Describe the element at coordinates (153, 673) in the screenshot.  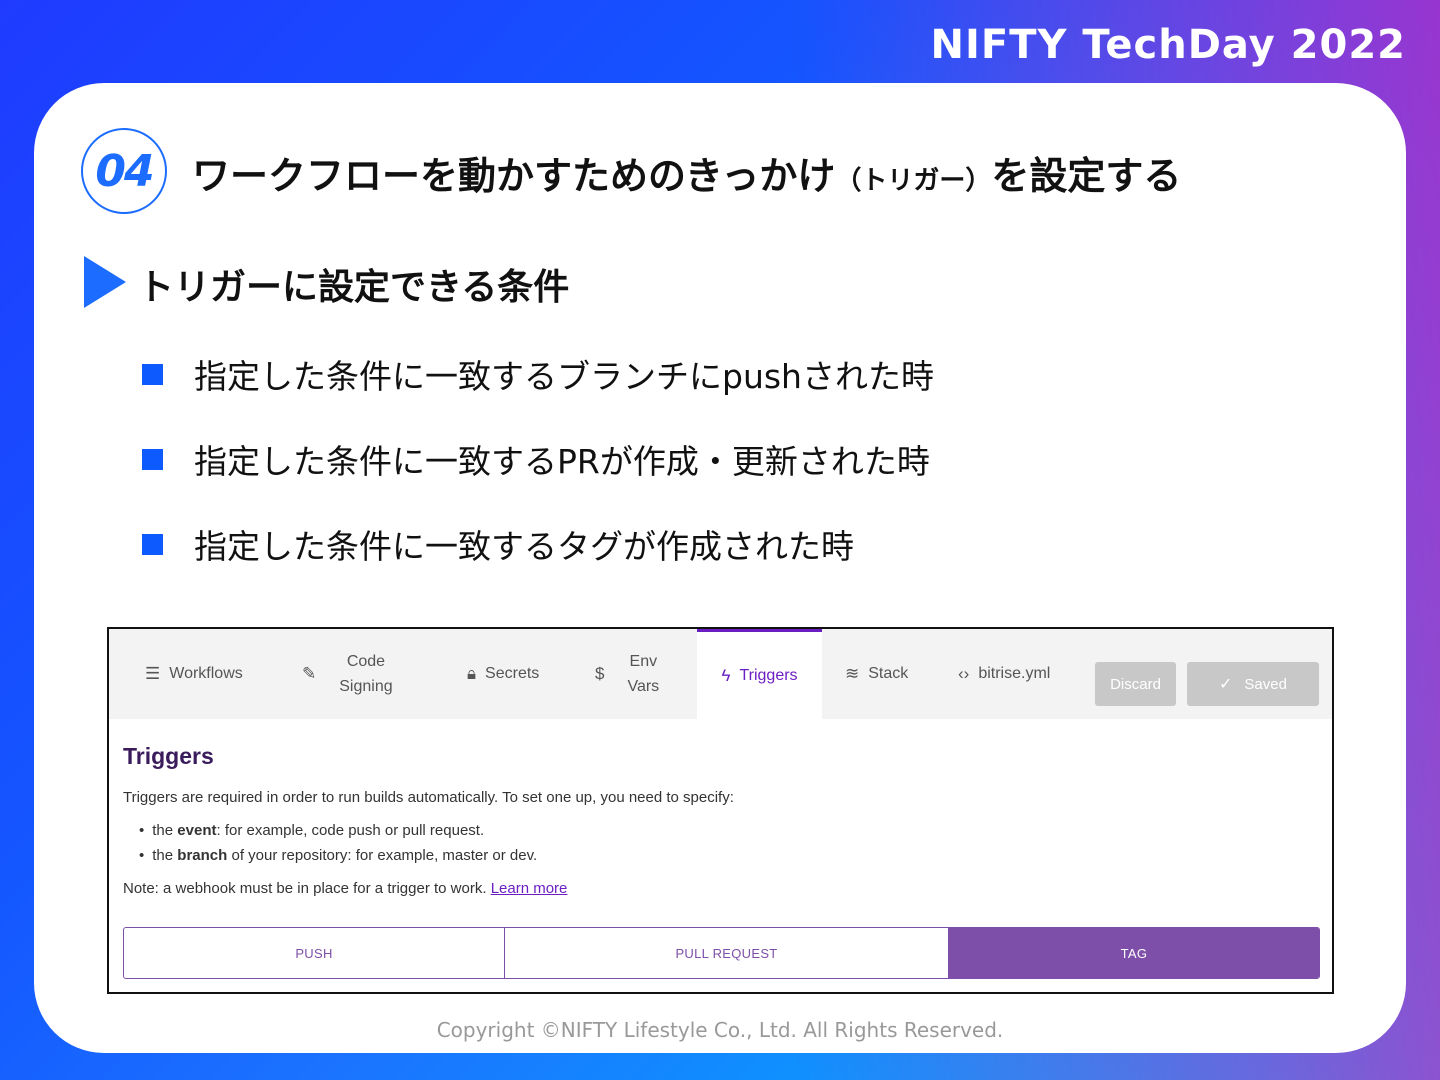
I see `list-icon: ☰` at that location.